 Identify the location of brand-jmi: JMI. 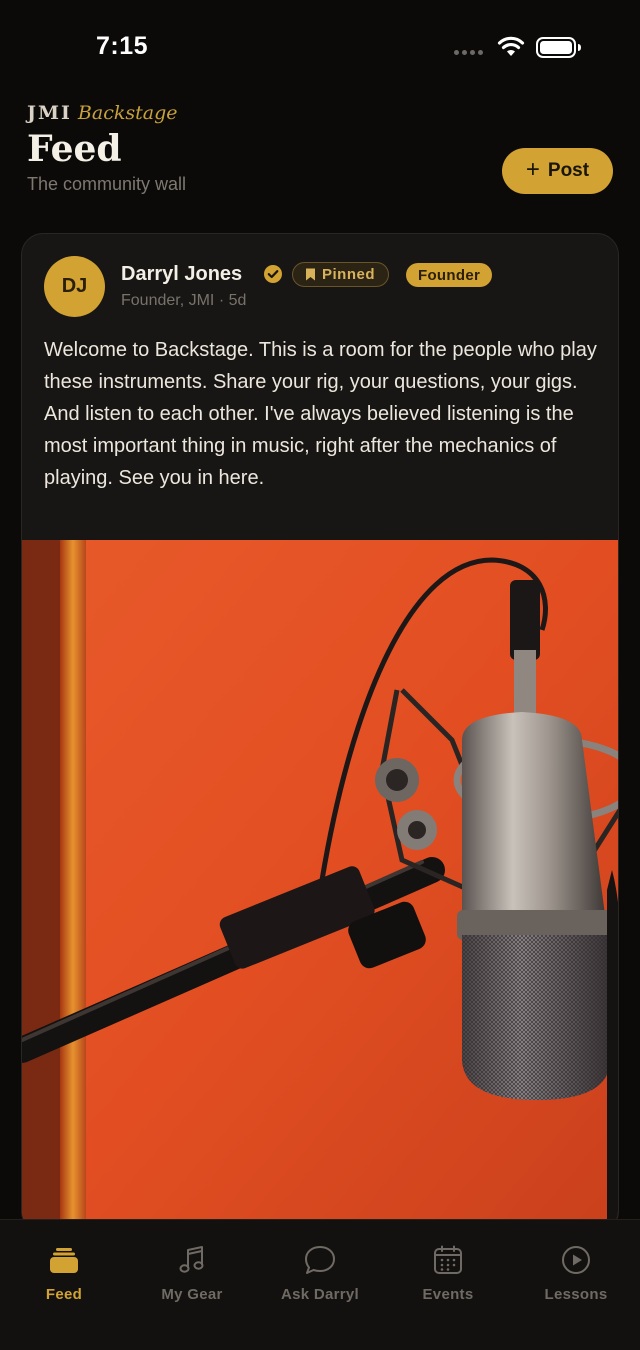
(49, 113).